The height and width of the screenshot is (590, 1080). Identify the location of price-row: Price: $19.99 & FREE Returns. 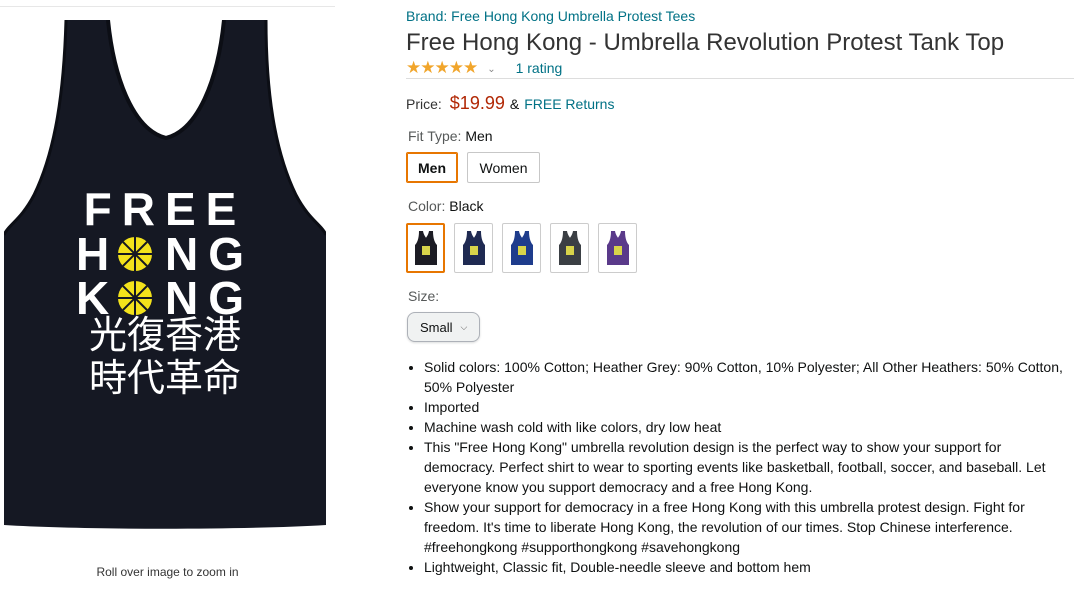
(510, 103).